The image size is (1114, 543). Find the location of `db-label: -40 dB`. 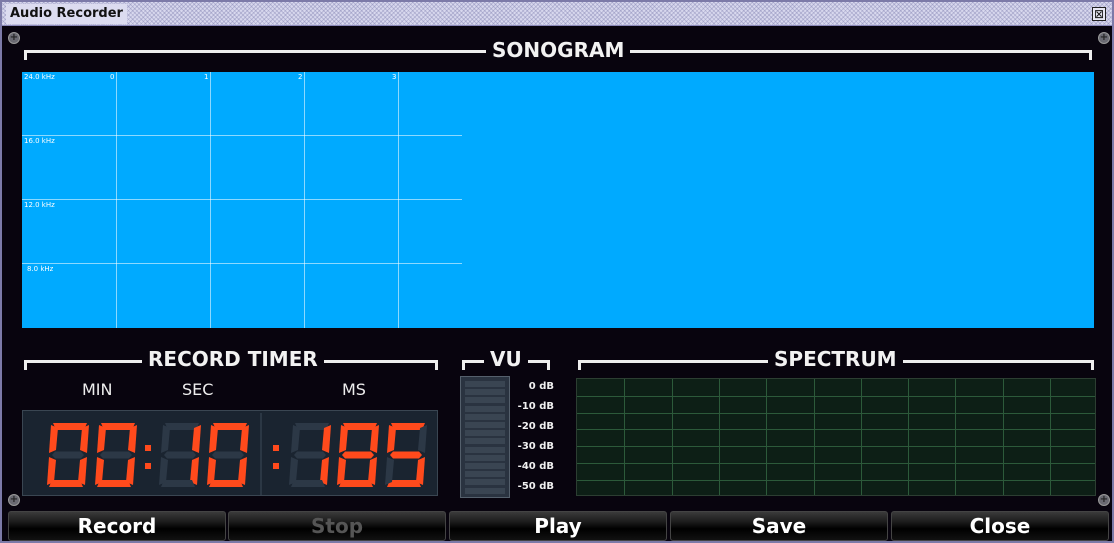

db-label: -40 dB is located at coordinates (535, 466).